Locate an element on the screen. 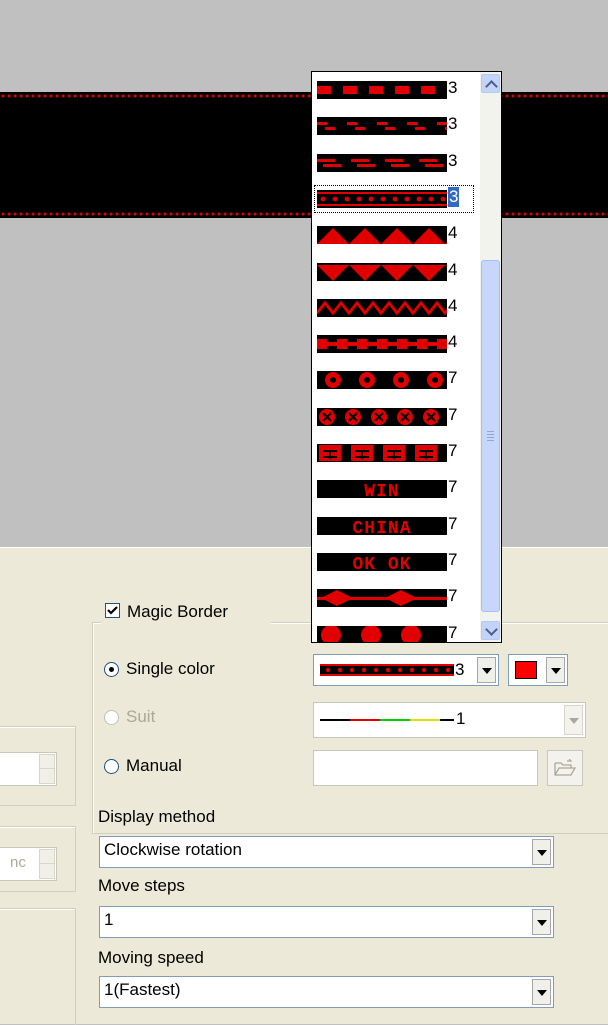  suit-combo-preview is located at coordinates (387, 720).